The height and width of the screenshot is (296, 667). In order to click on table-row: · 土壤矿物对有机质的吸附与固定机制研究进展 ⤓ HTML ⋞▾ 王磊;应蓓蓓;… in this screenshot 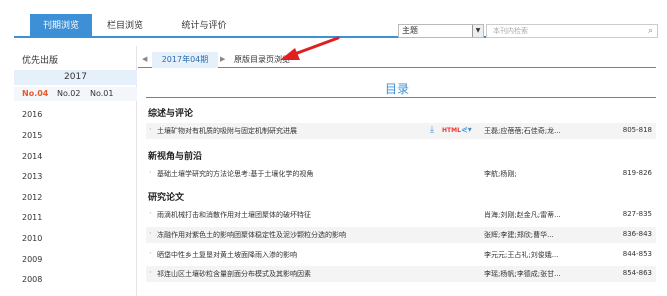, I will do `click(401, 131)`.